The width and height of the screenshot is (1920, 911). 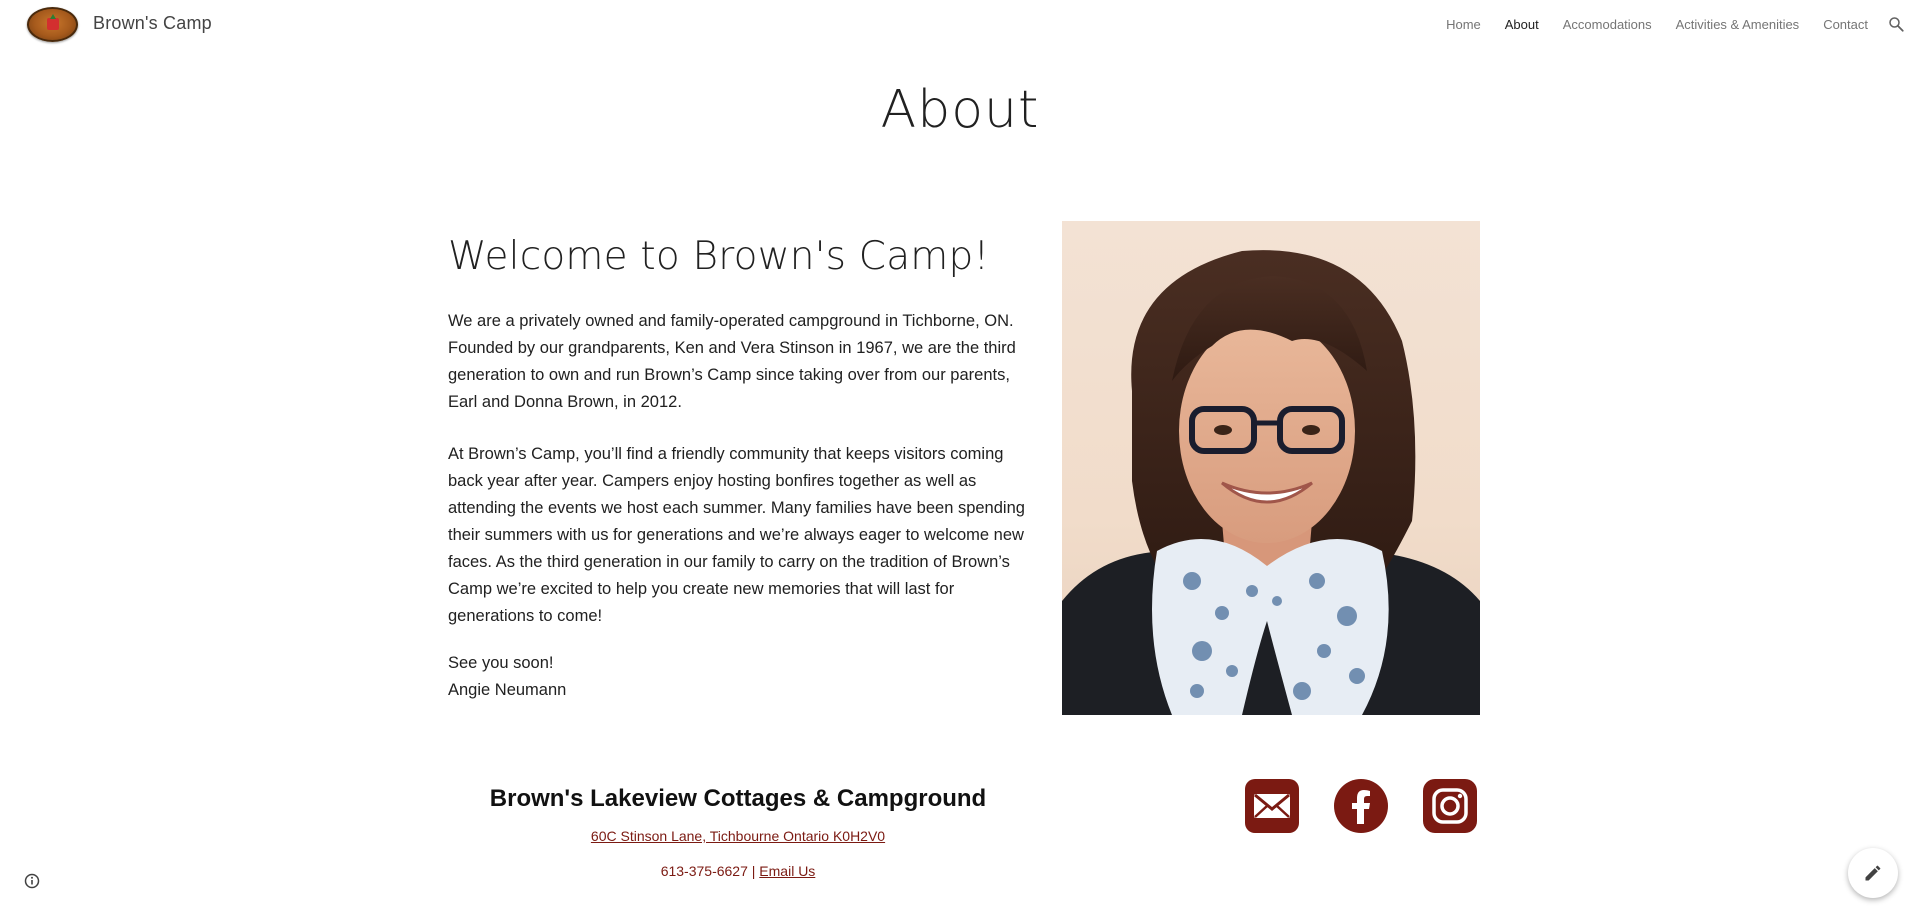 What do you see at coordinates (1272, 806) in the screenshot?
I see `email-icon` at bounding box center [1272, 806].